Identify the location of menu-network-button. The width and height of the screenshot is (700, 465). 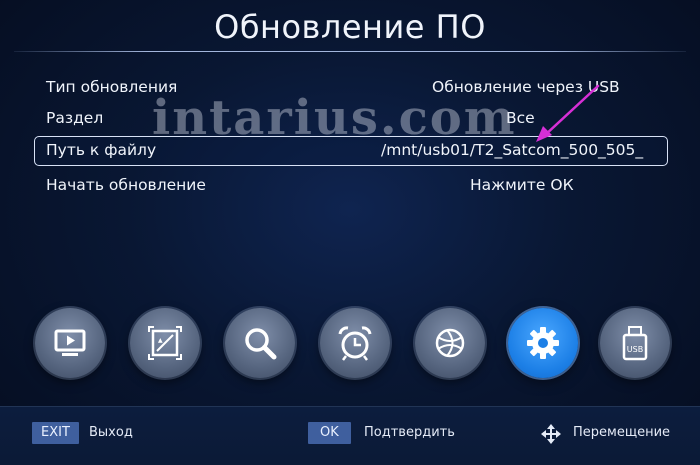
(450, 343).